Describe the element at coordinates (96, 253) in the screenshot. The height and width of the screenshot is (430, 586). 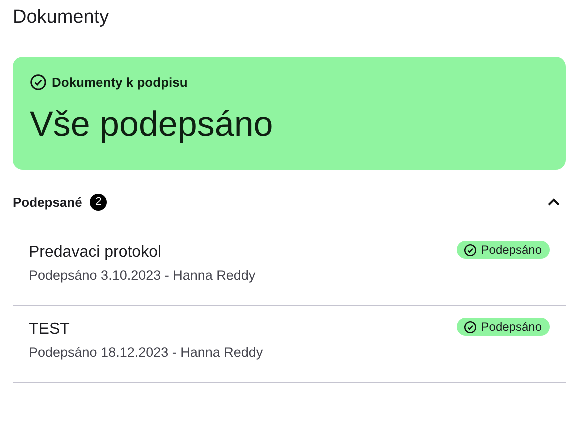
I see `document-name: Predavaci protokol` at that location.